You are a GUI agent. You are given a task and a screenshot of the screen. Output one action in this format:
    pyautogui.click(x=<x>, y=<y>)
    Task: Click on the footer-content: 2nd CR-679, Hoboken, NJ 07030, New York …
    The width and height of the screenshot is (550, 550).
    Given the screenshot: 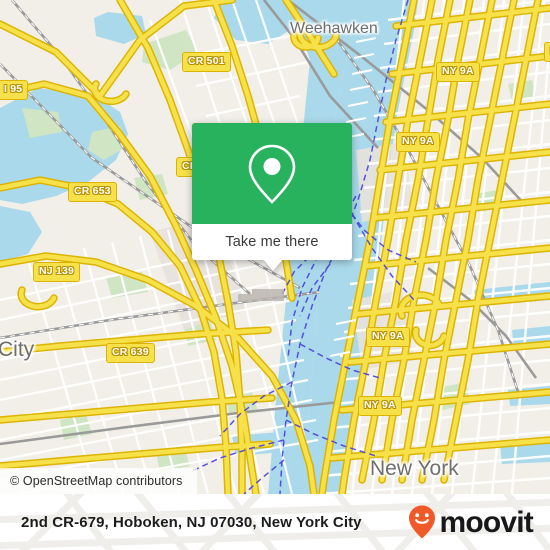 What is the action you would take?
    pyautogui.click(x=275, y=522)
    